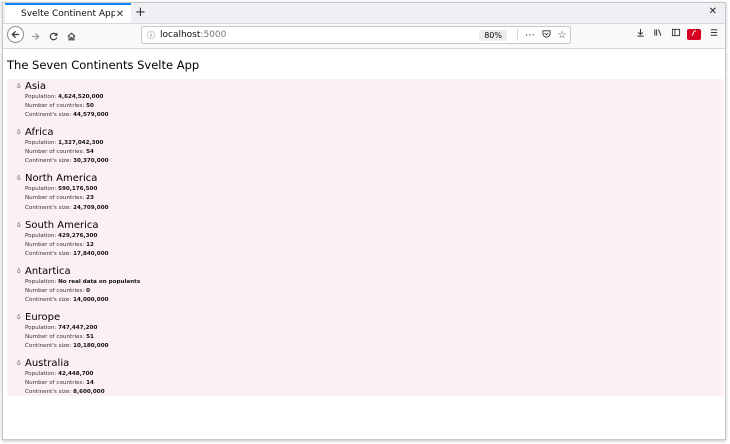  I want to click on size-row: Continent's size: 44,579,000, so click(374, 115).